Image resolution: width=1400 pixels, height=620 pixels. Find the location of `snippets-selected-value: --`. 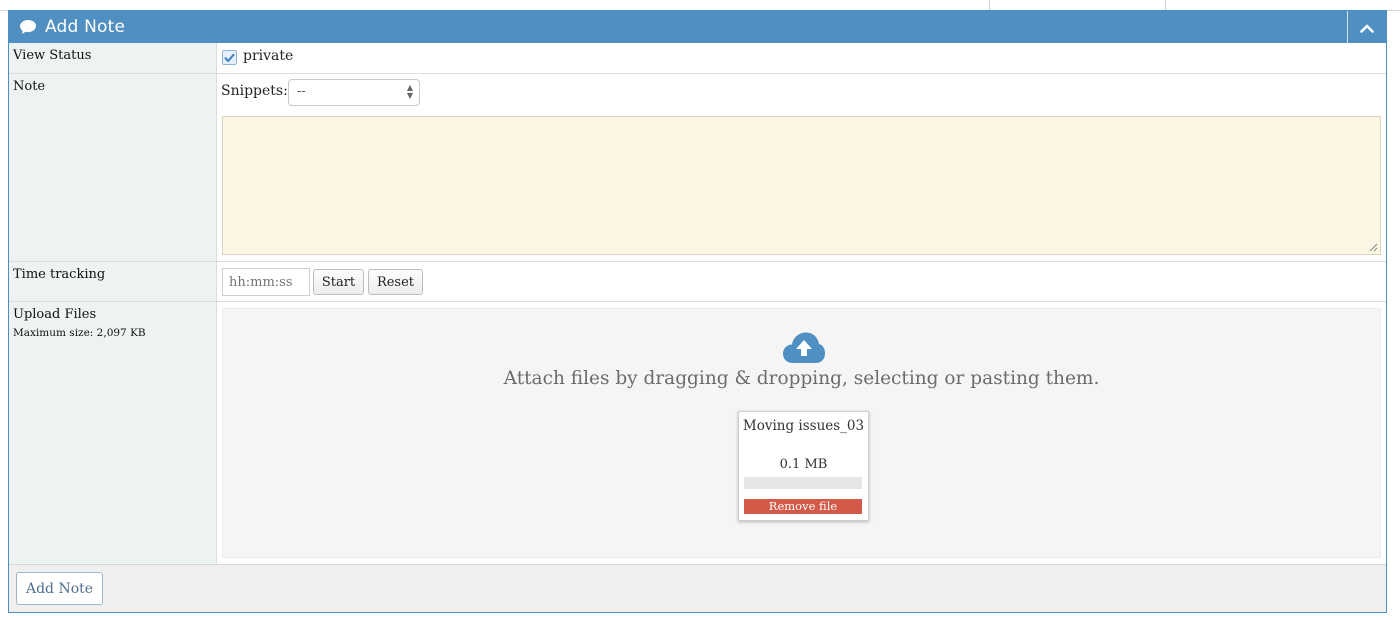

snippets-selected-value: -- is located at coordinates (301, 91).